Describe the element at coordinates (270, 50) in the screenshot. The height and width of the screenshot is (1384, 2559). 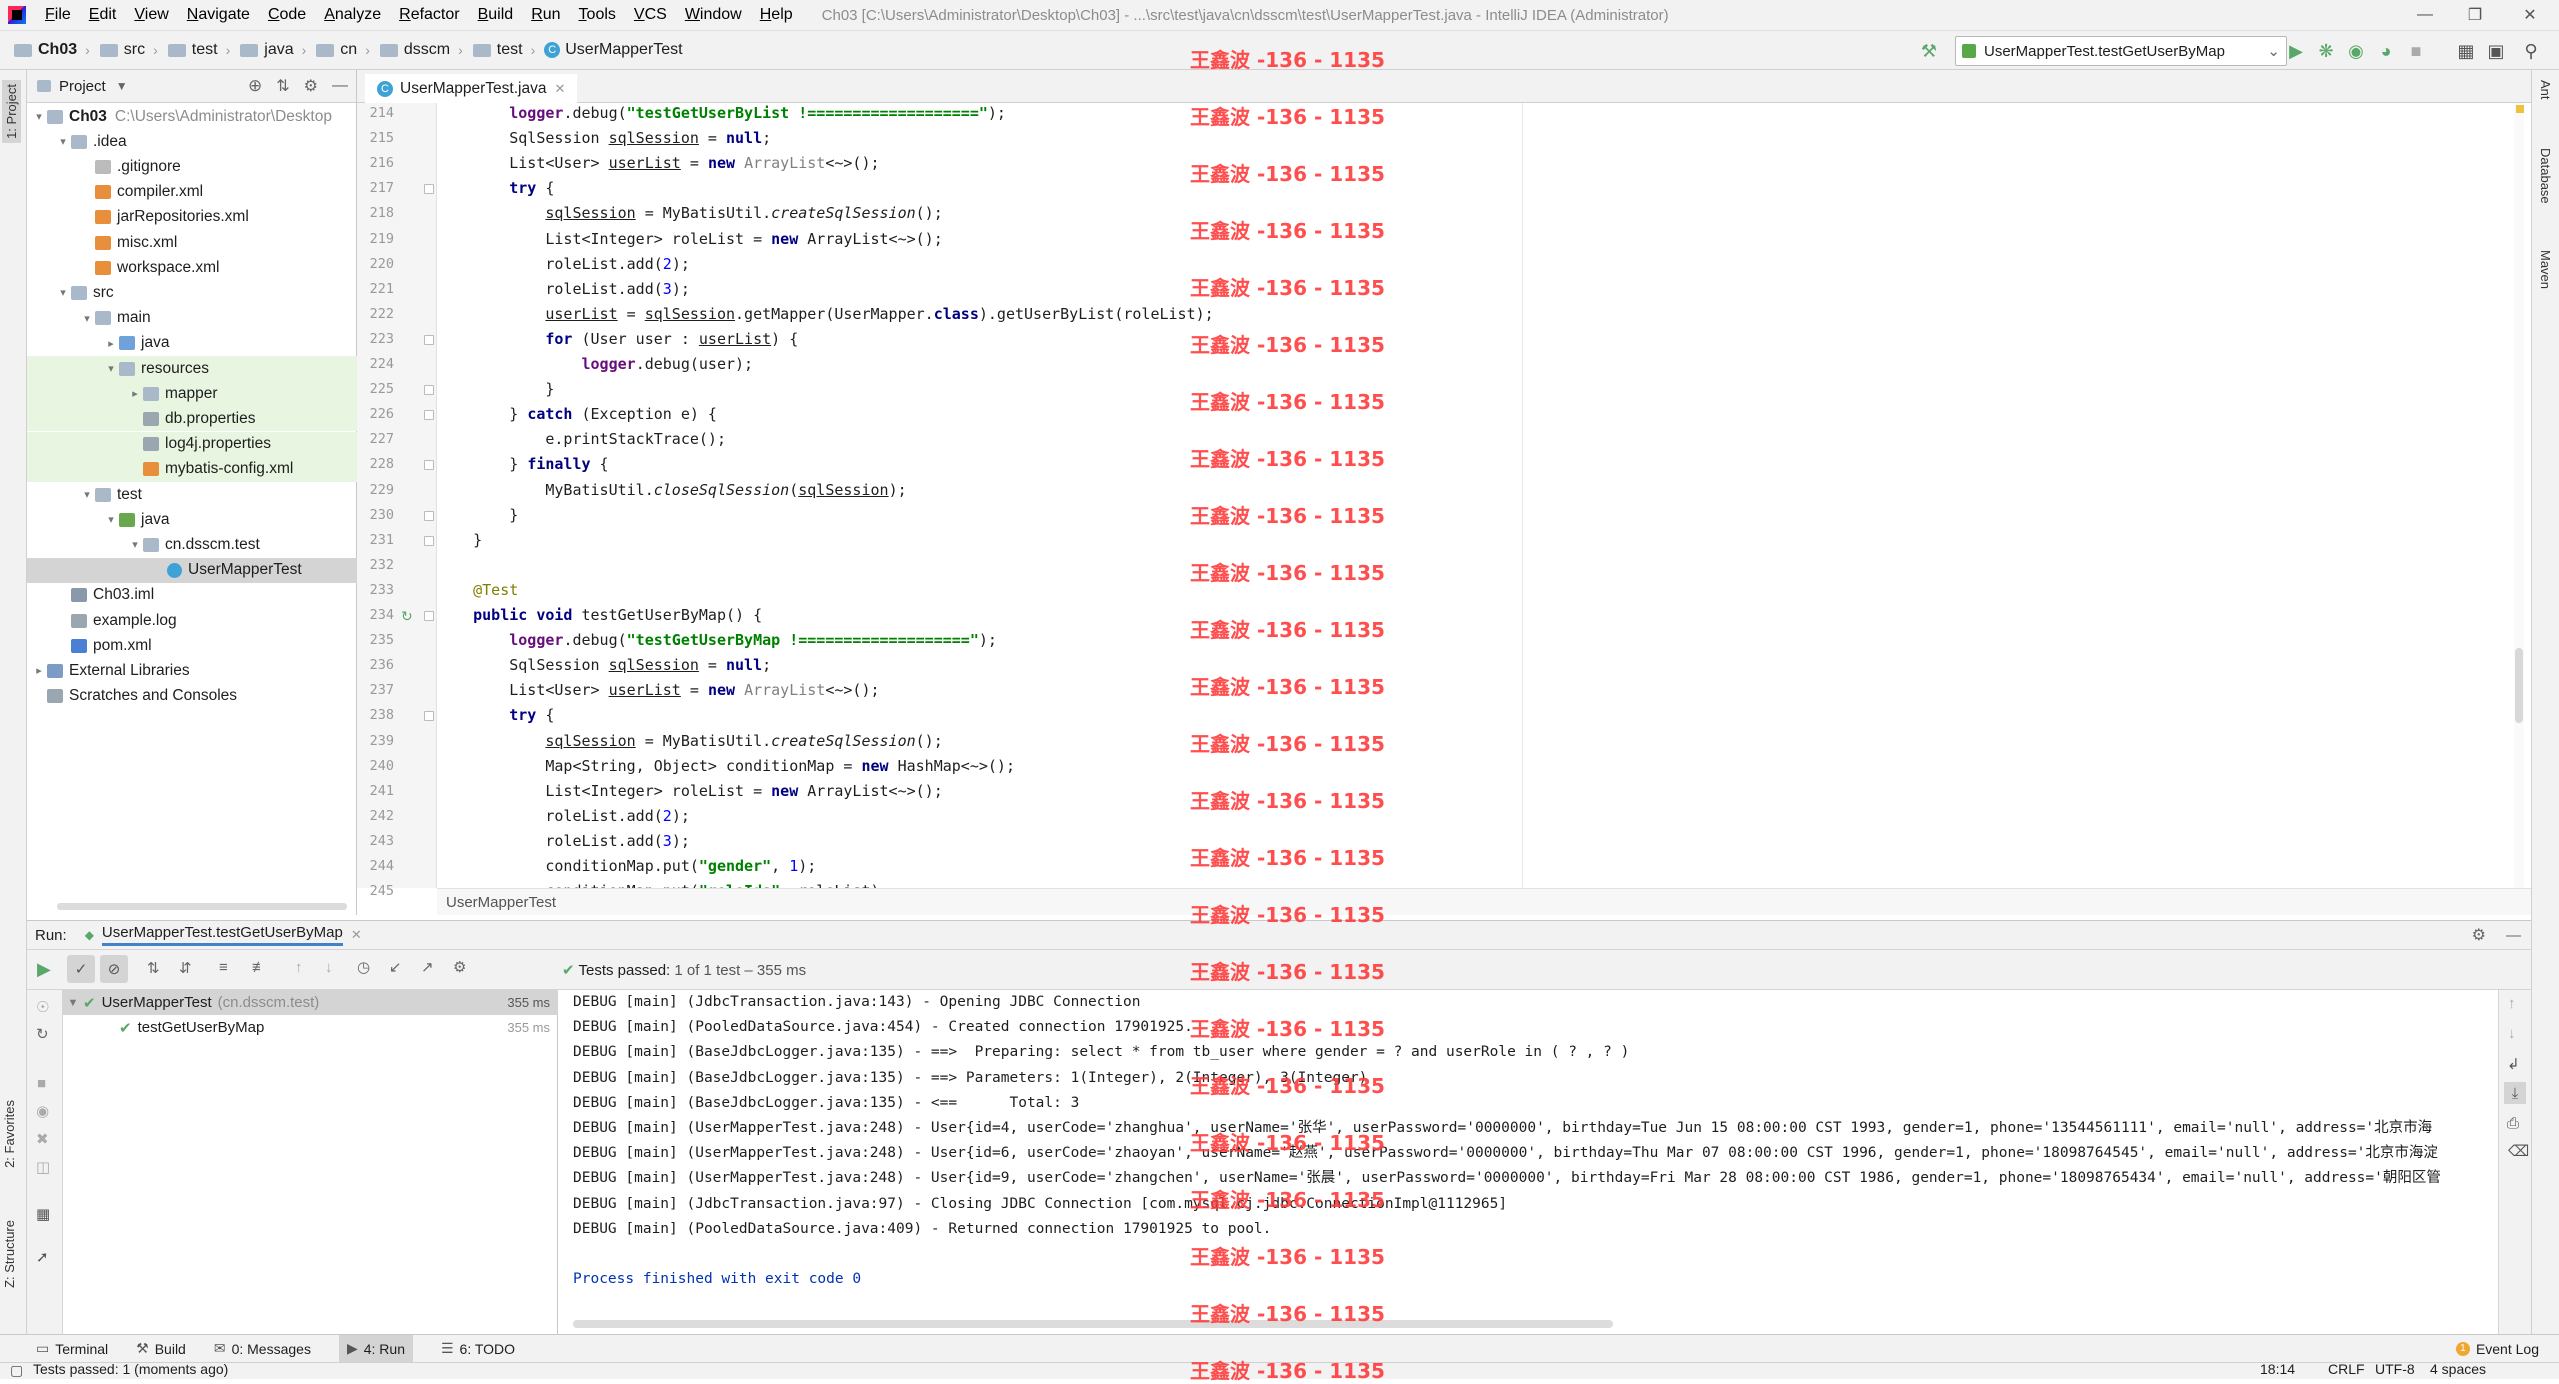
I see `breadcrumb-item: java ›` at that location.